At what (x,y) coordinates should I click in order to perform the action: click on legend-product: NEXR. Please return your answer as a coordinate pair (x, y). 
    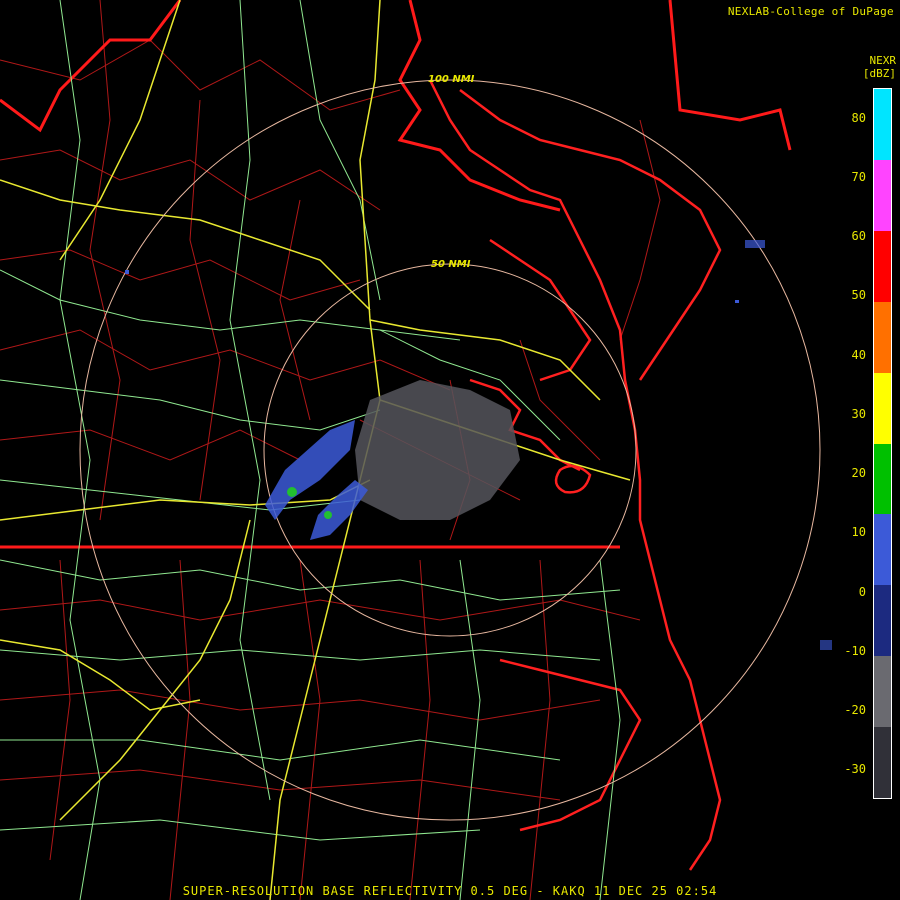
    Looking at the image, I should click on (883, 60).